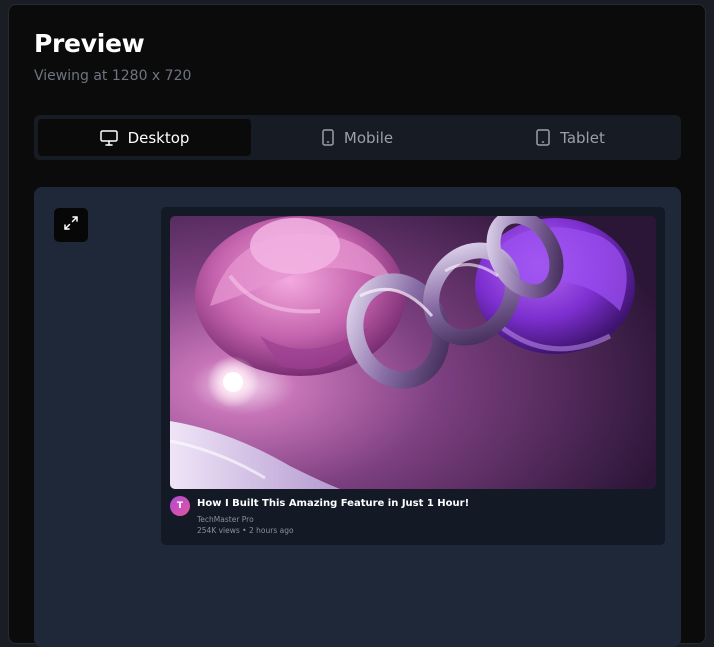 This screenshot has height=647, width=714. What do you see at coordinates (108, 137) in the screenshot?
I see `monitor-icon` at bounding box center [108, 137].